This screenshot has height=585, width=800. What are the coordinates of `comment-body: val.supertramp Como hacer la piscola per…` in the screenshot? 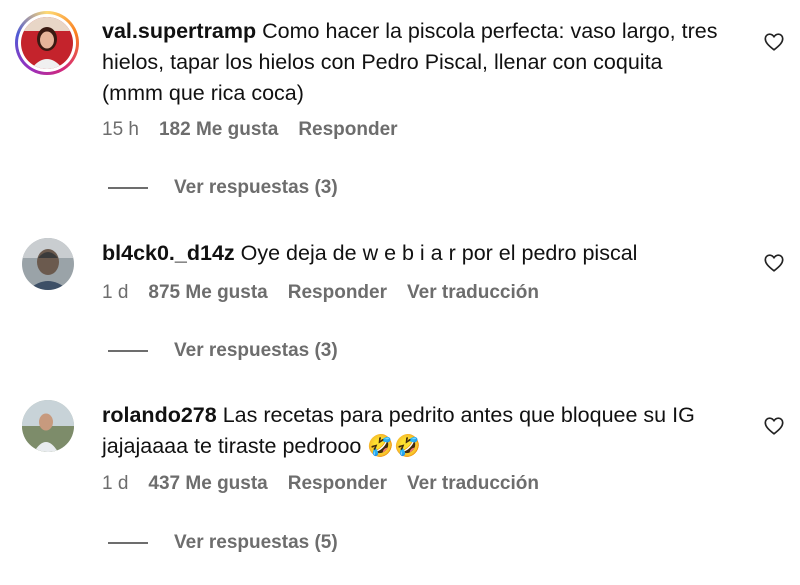 It's located at (412, 62).